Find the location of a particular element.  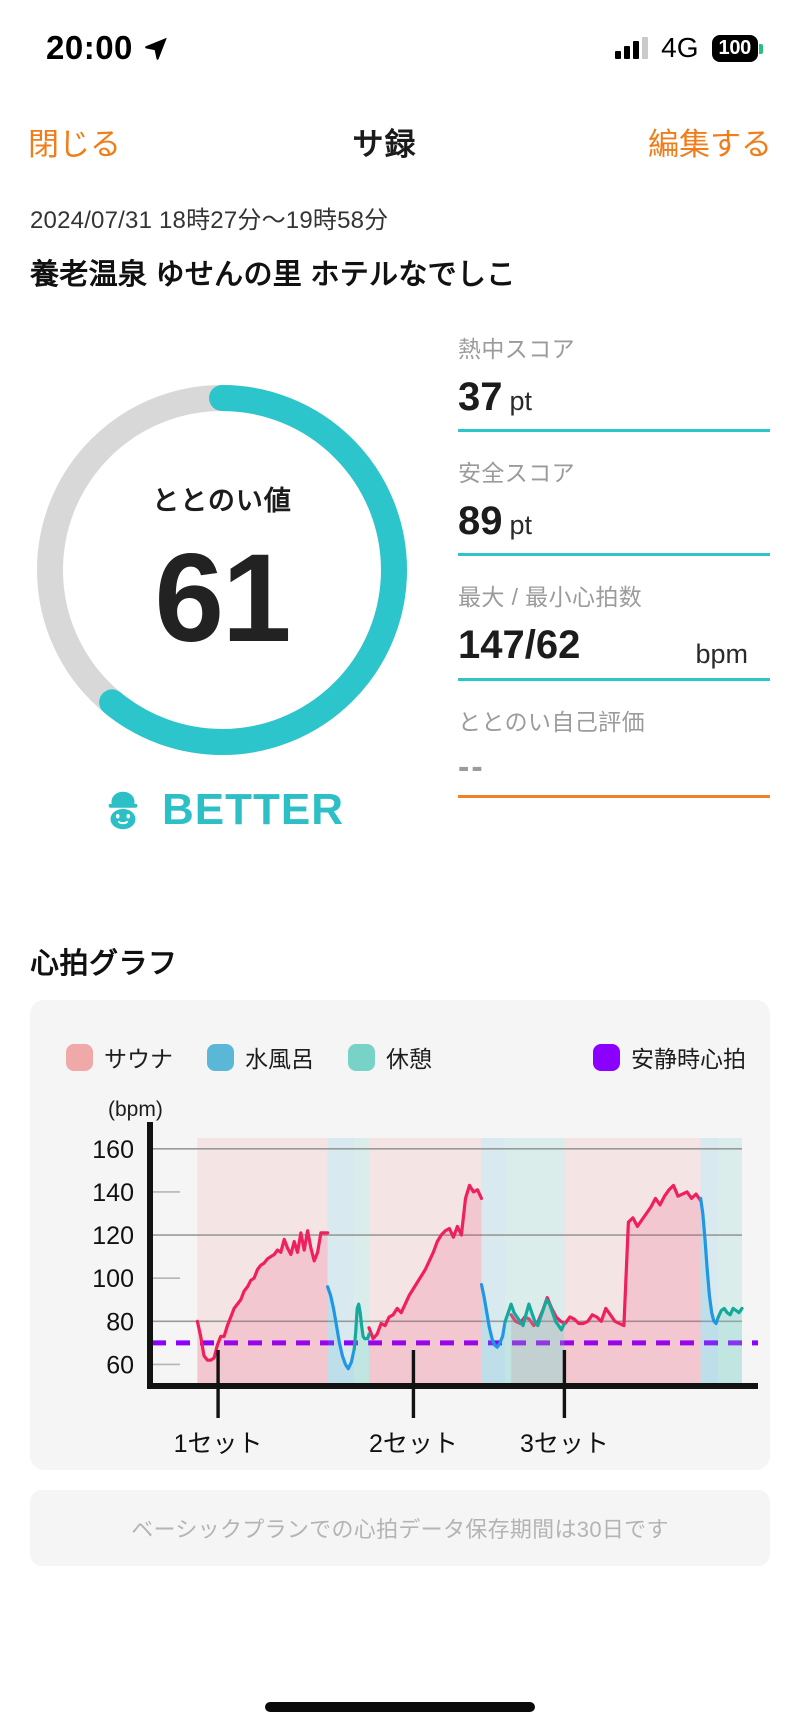

legend-item-rest: 休憩 is located at coordinates (390, 1057).